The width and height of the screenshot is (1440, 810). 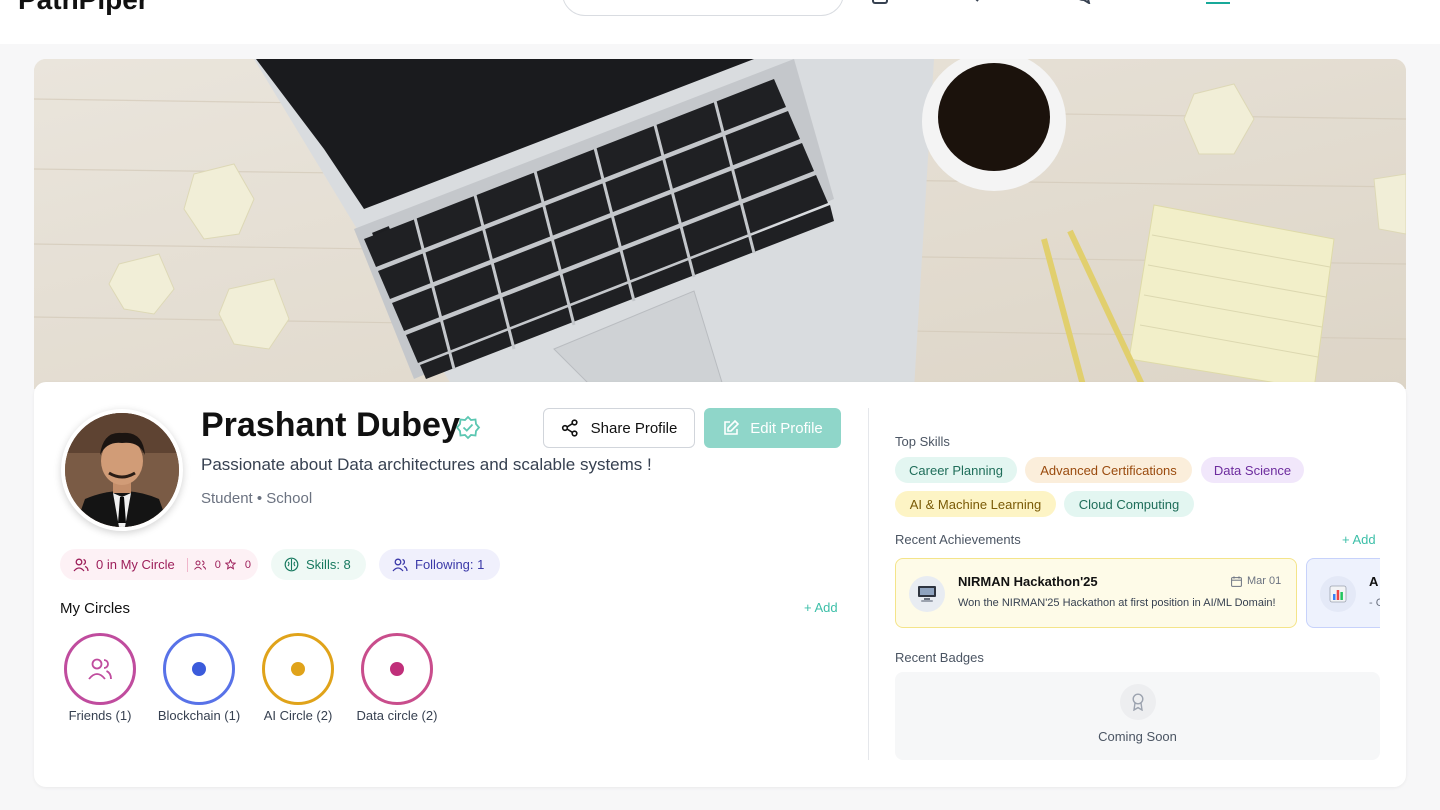 What do you see at coordinates (247, 564) in the screenshot?
I see `star-count-value: 0` at bounding box center [247, 564].